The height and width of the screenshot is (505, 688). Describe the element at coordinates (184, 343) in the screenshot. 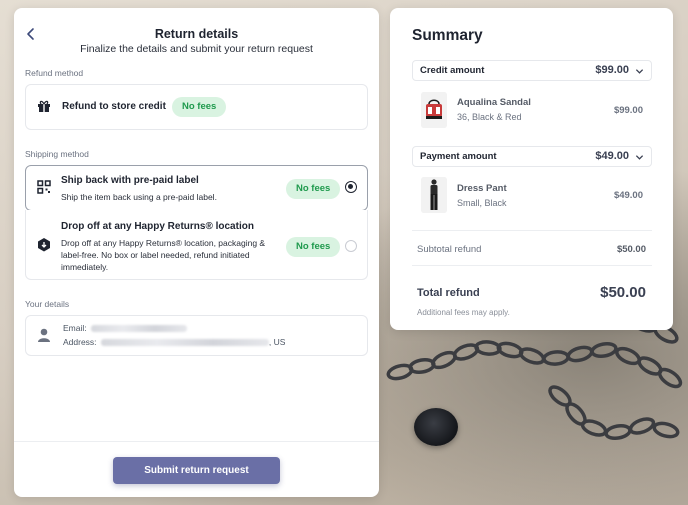

I see `address-redacted` at that location.